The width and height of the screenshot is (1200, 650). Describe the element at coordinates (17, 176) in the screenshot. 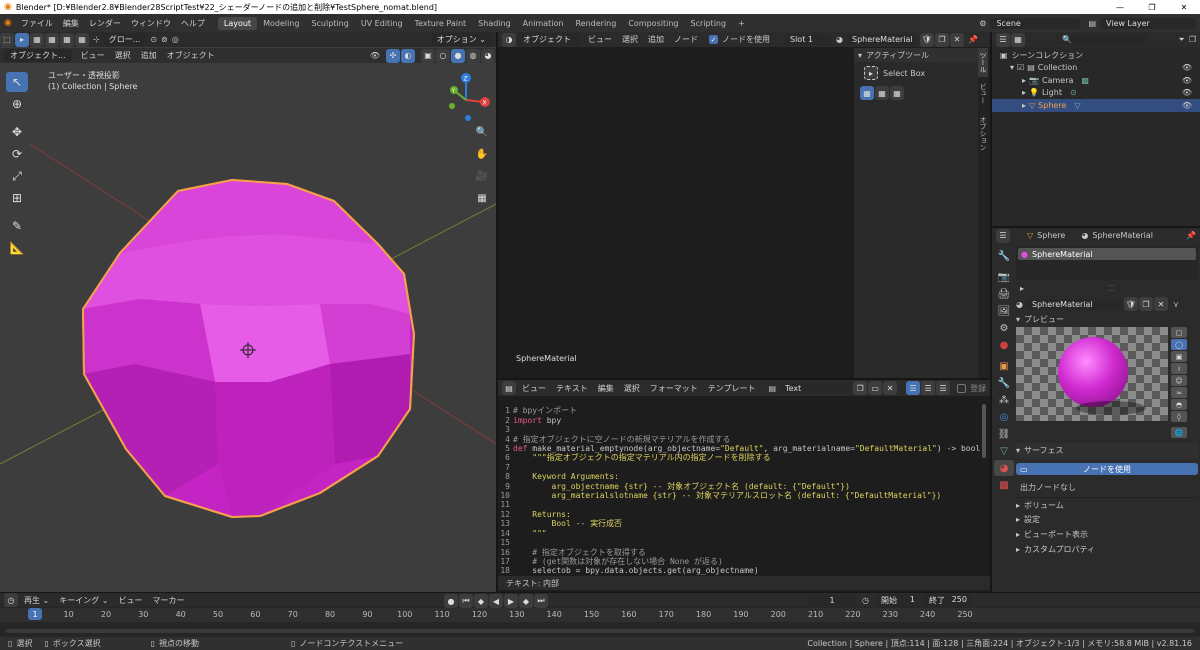

I see `scale-tool-icon: ⤢` at that location.